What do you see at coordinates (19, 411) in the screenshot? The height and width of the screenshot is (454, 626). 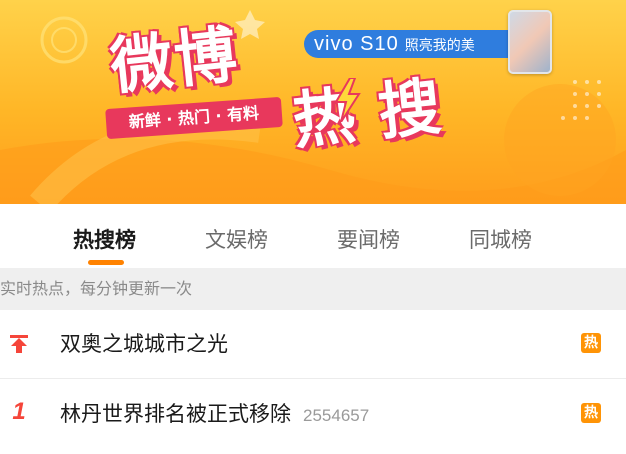 I see `rank-number: 1` at bounding box center [19, 411].